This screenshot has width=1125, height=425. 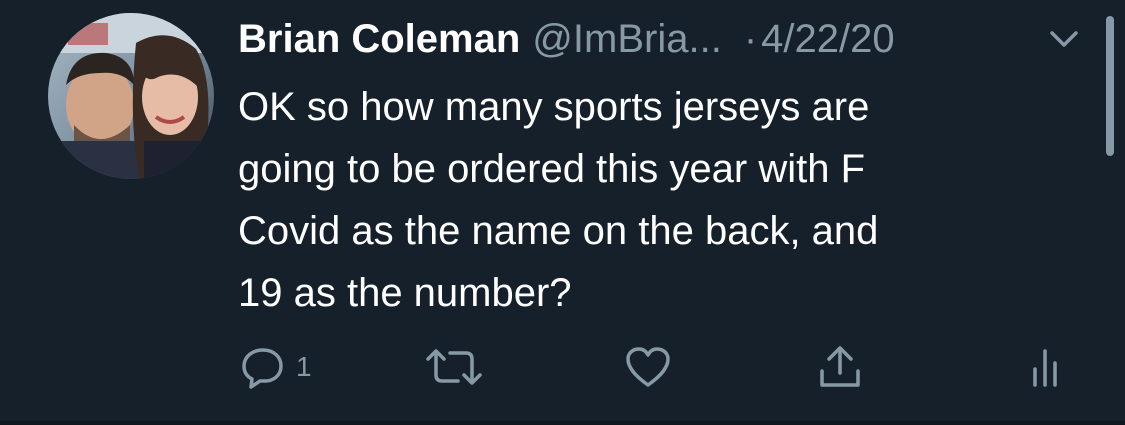 I want to click on analytics-button, so click(x=1045, y=367).